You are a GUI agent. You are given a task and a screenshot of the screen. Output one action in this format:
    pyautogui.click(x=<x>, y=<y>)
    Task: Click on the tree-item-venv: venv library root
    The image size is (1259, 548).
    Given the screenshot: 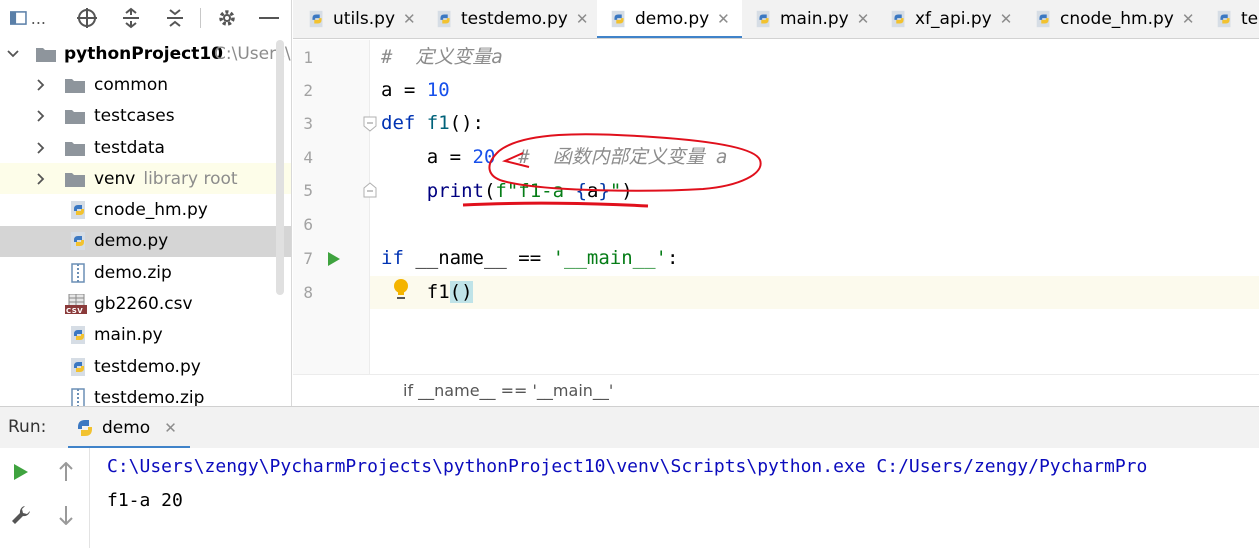 What is the action you would take?
    pyautogui.click(x=145, y=179)
    